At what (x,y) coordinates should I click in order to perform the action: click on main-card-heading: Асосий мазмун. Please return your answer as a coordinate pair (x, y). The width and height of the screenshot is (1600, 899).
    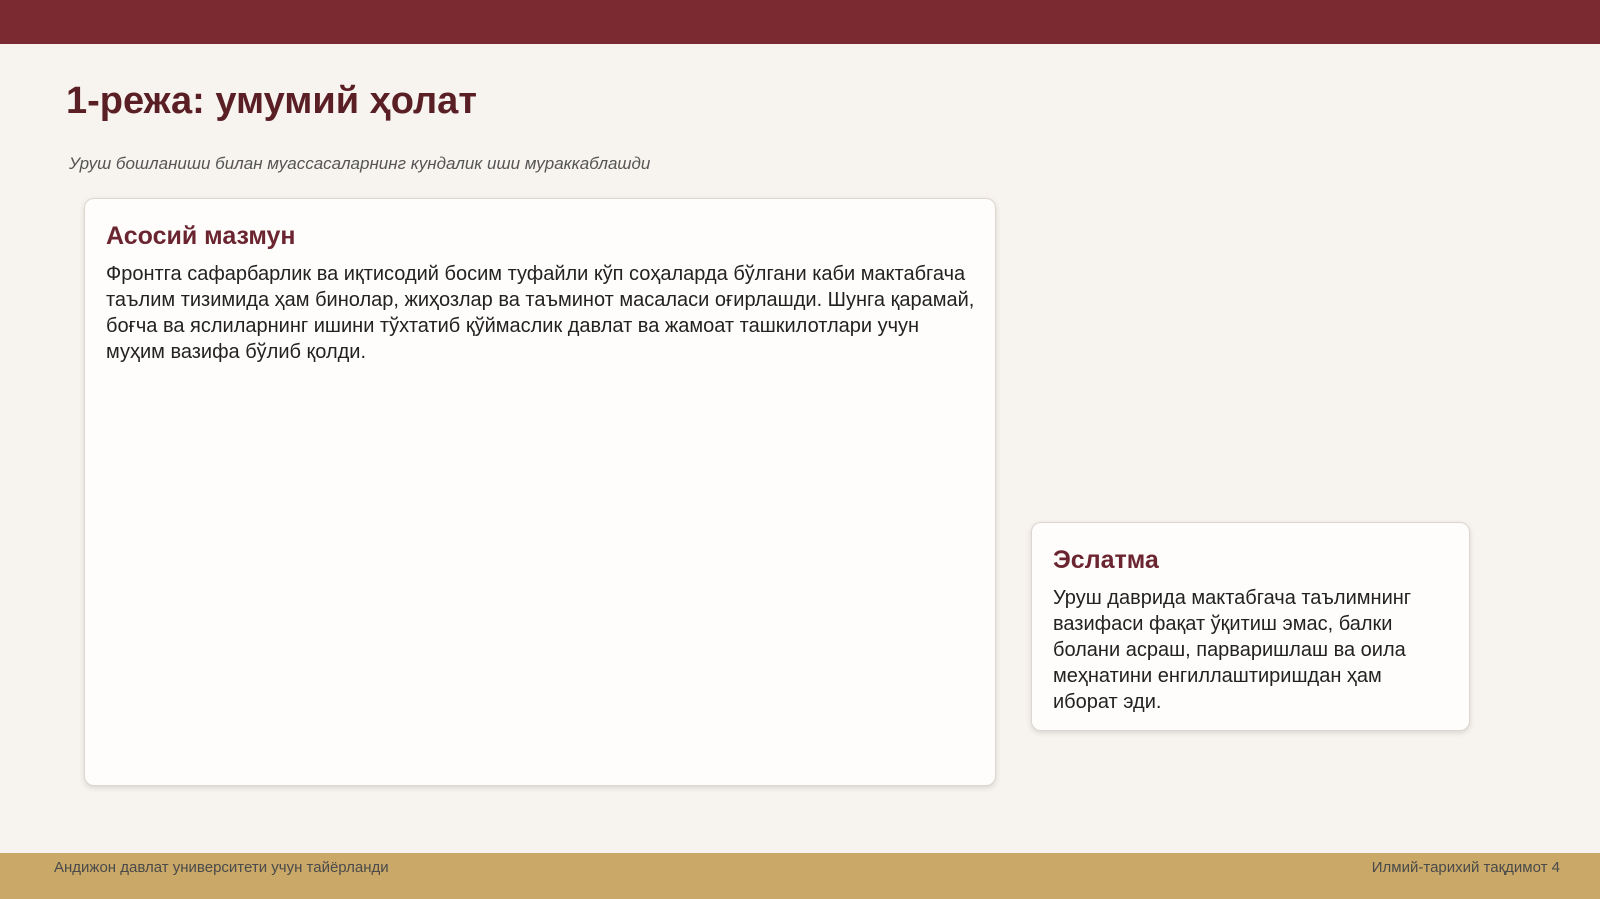
    Looking at the image, I should click on (201, 236).